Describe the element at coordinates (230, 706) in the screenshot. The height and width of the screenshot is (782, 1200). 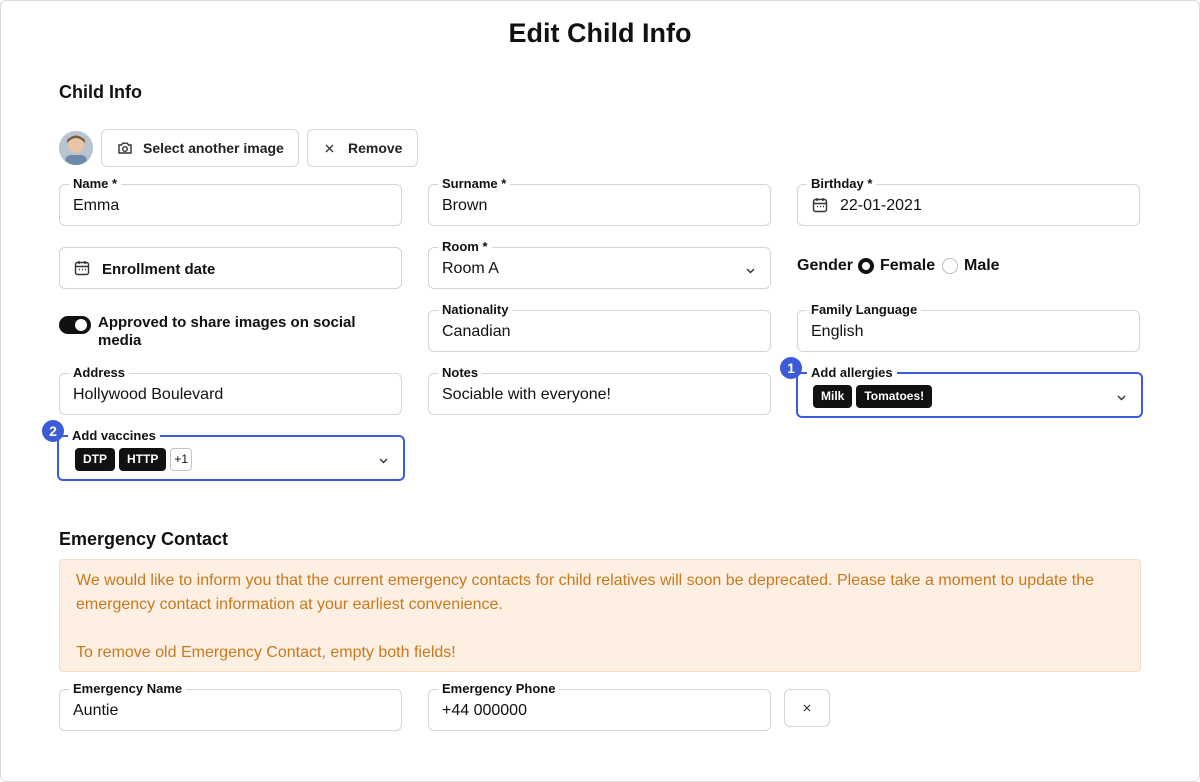
I see `emergency-name-field: Emergency Name Auntie` at that location.